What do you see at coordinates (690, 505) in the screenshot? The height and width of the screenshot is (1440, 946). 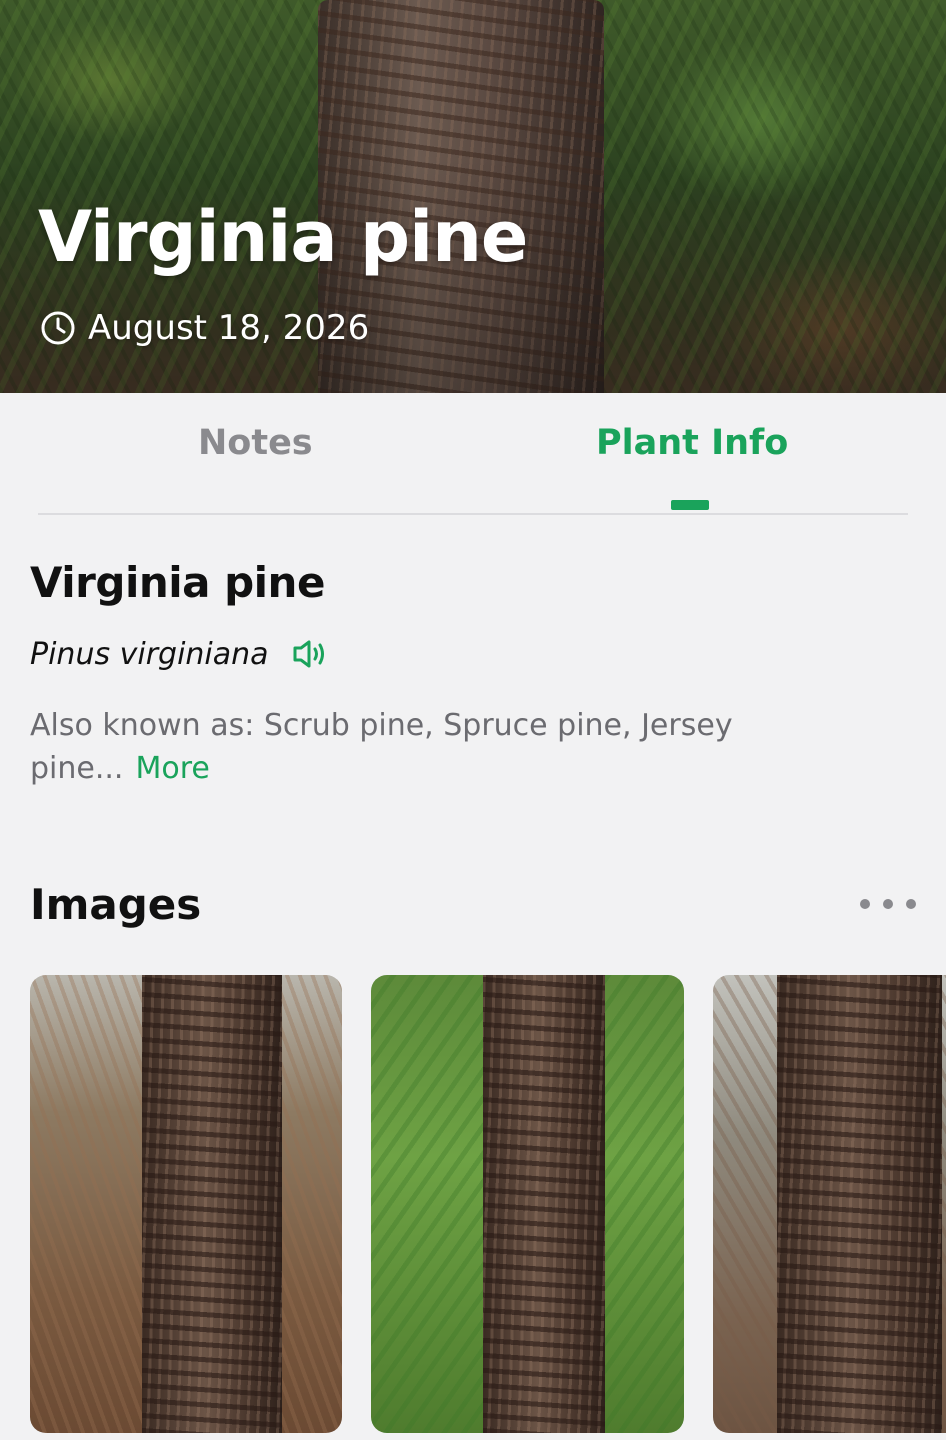 I see `active-tab-indicator` at bounding box center [690, 505].